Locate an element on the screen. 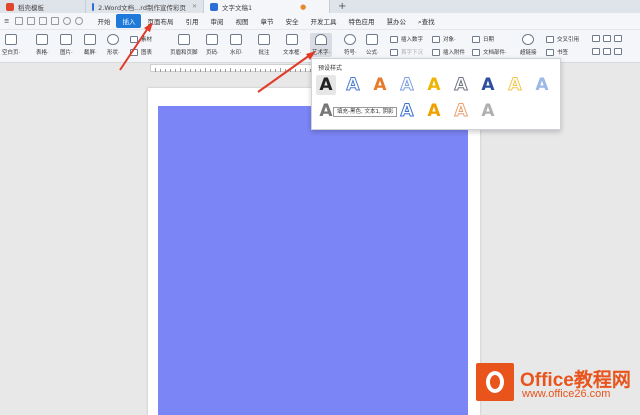  office26-logo: Office教程网 www.office26.com is located at coordinates (556, 382).